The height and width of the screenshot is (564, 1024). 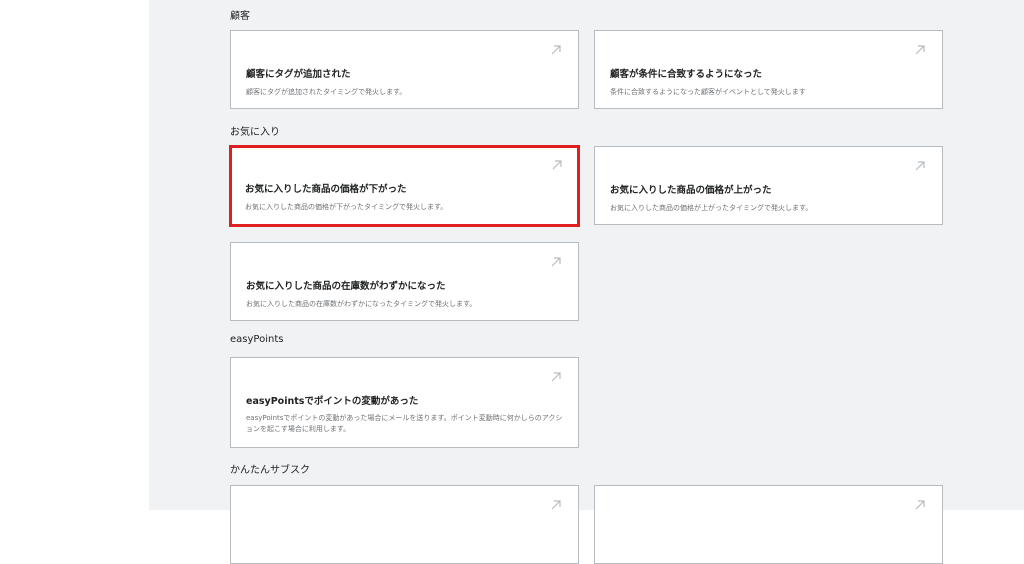 What do you see at coordinates (708, 92) in the screenshot?
I see `card-description: 条件に合致するようになった顧客がイベントとして発火します` at bounding box center [708, 92].